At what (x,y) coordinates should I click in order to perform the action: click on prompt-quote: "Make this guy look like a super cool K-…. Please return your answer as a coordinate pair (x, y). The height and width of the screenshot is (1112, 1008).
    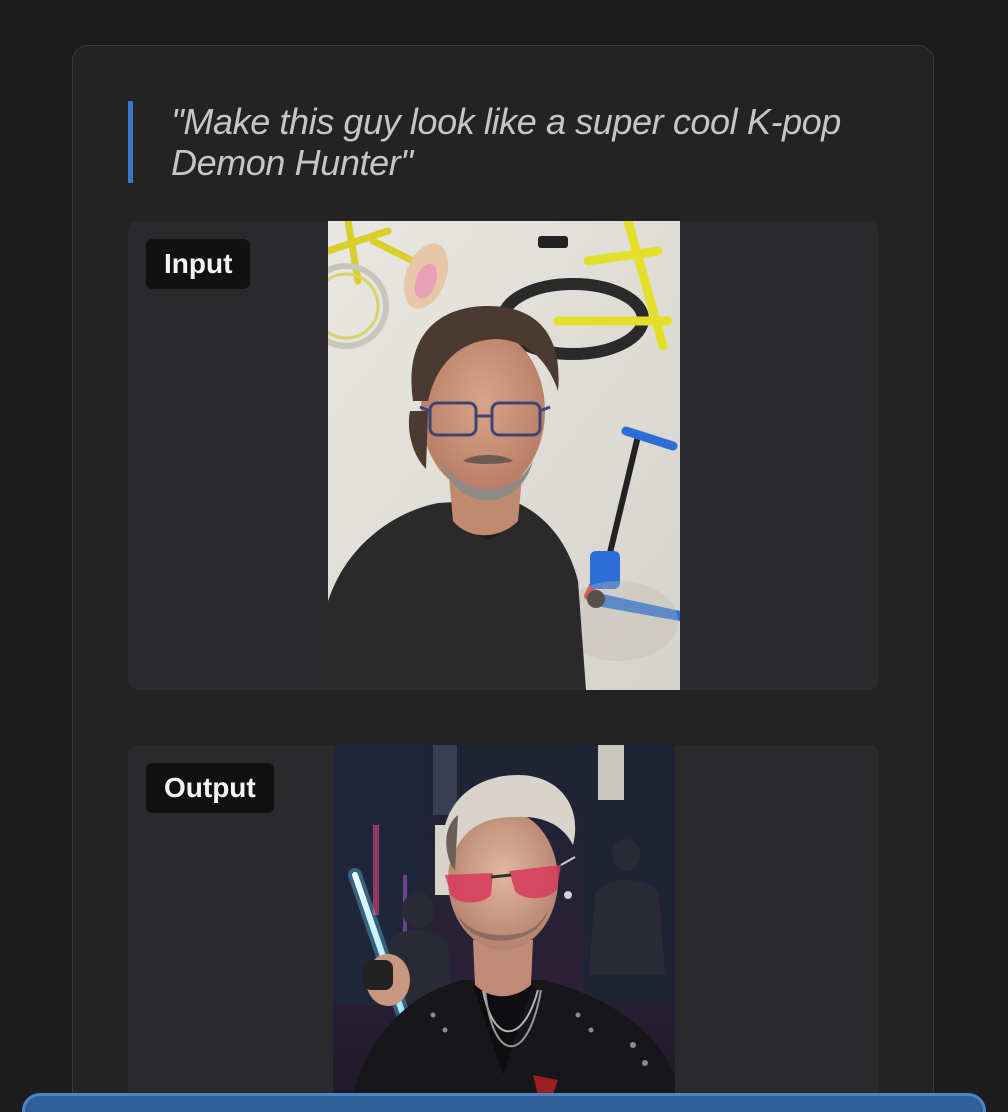
    Looking at the image, I should click on (498, 142).